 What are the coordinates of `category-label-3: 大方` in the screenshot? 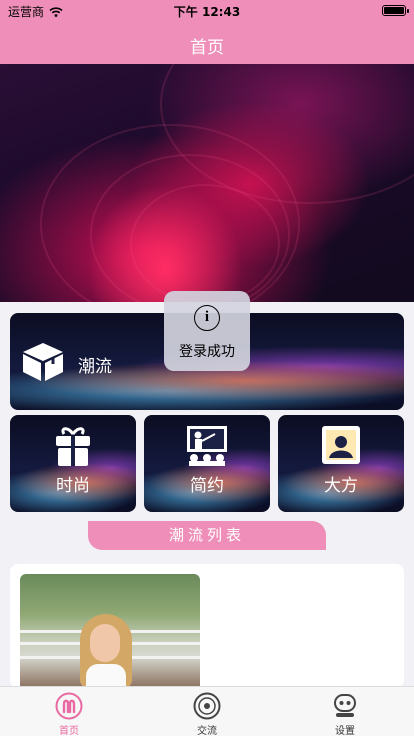 It's located at (341, 486).